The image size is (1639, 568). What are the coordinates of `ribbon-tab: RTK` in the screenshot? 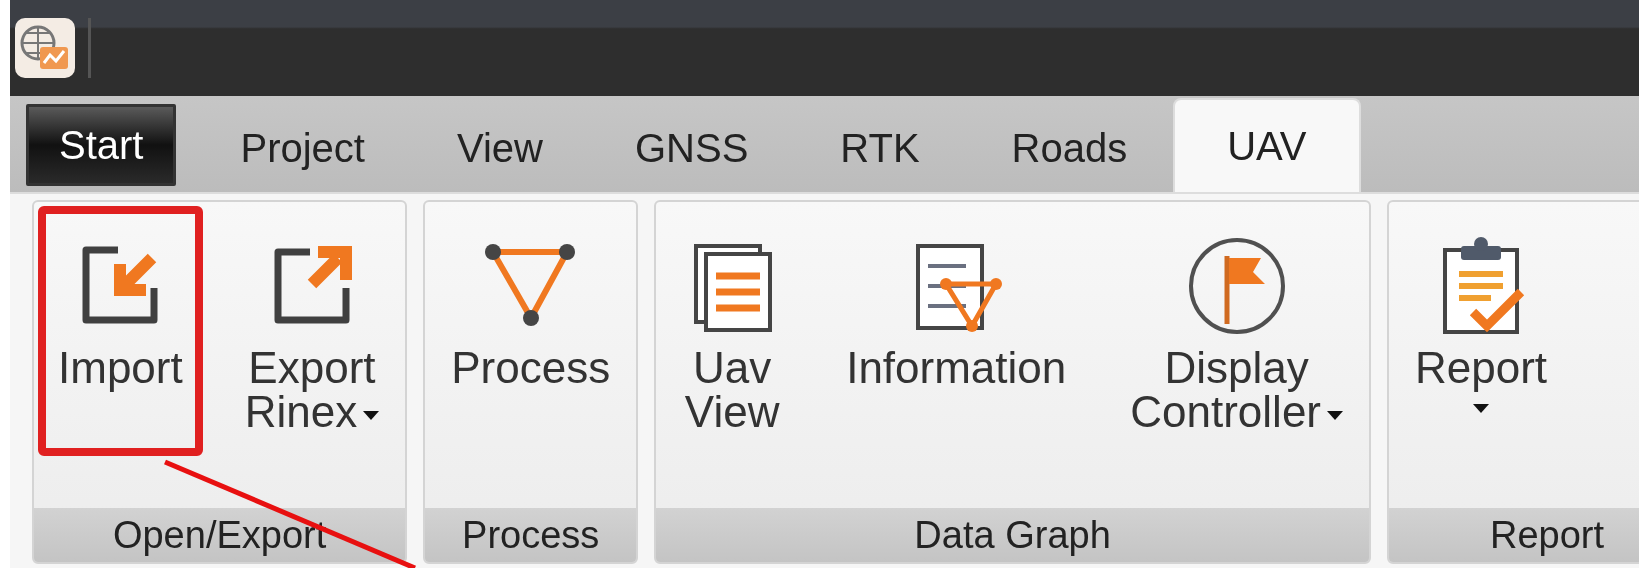 It's located at (880, 148).